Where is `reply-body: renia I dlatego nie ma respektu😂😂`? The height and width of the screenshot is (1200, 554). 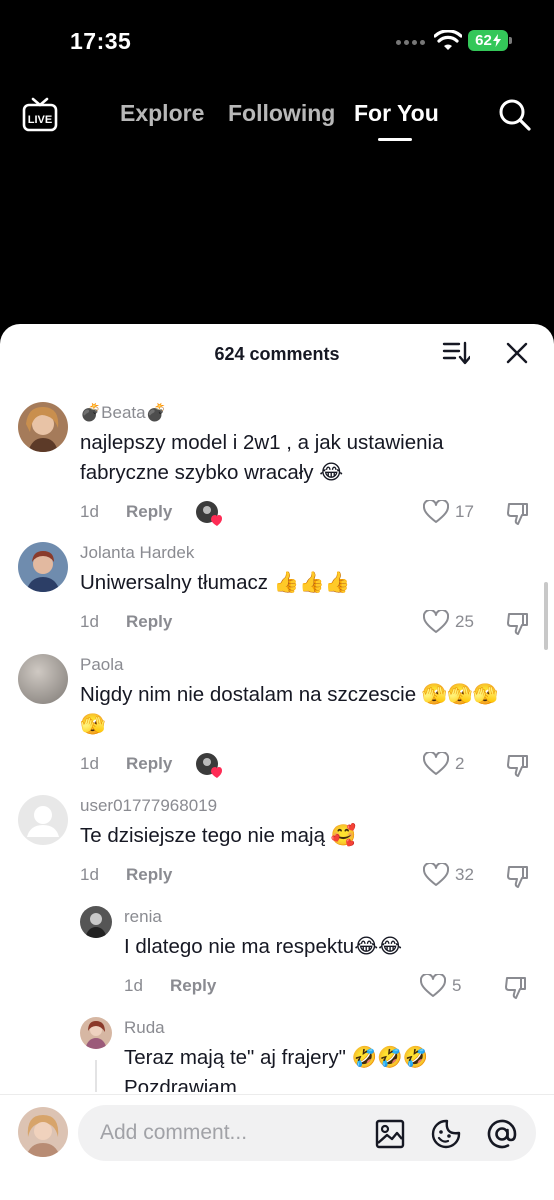
reply-body: renia I dlatego nie ma respektu😂😂 is located at coordinates (324, 934).